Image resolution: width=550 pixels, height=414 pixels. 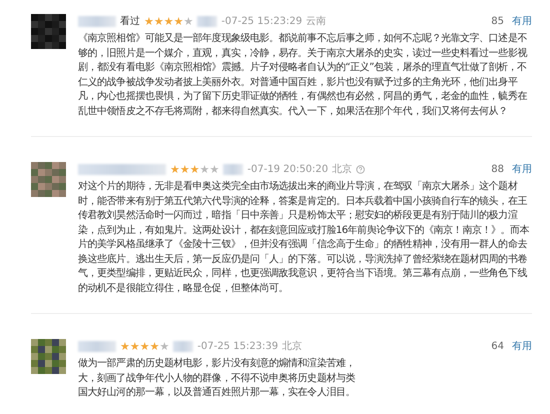 What do you see at coordinates (287, 169) in the screenshot?
I see `review-time: -07-19 20:50:20` at bounding box center [287, 169].